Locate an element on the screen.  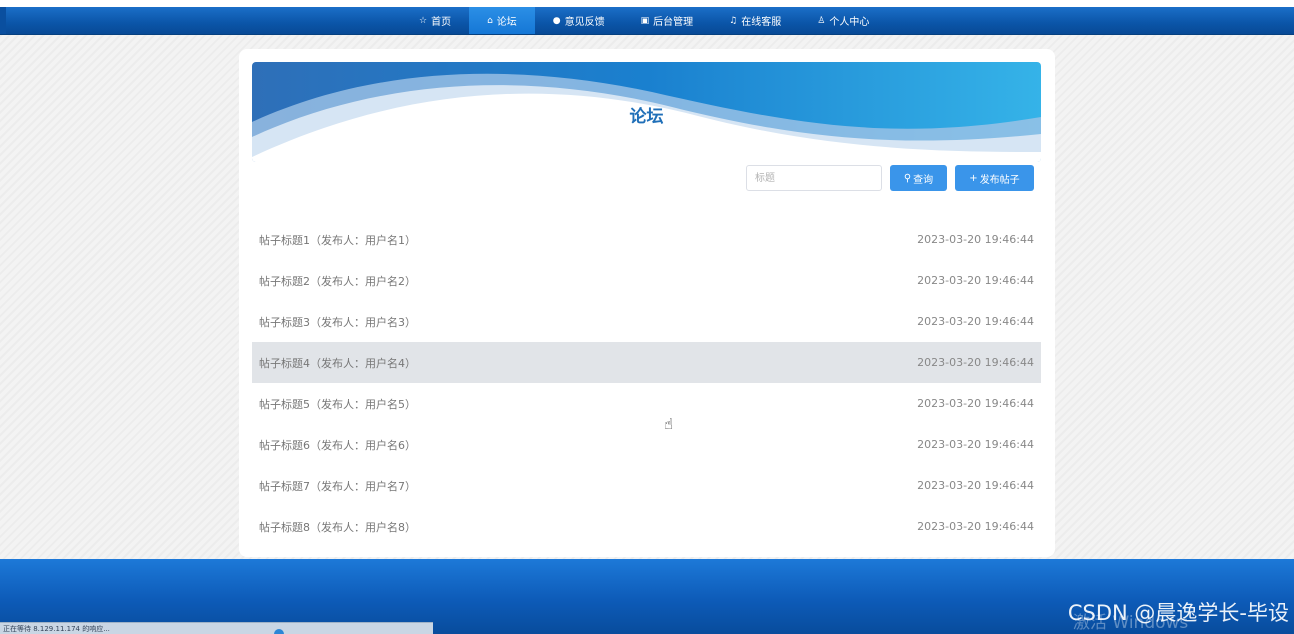
list-item: 帖子标题7（发布人：用户名7） 2023-03-20 19:46:44 is located at coordinates (646, 485).